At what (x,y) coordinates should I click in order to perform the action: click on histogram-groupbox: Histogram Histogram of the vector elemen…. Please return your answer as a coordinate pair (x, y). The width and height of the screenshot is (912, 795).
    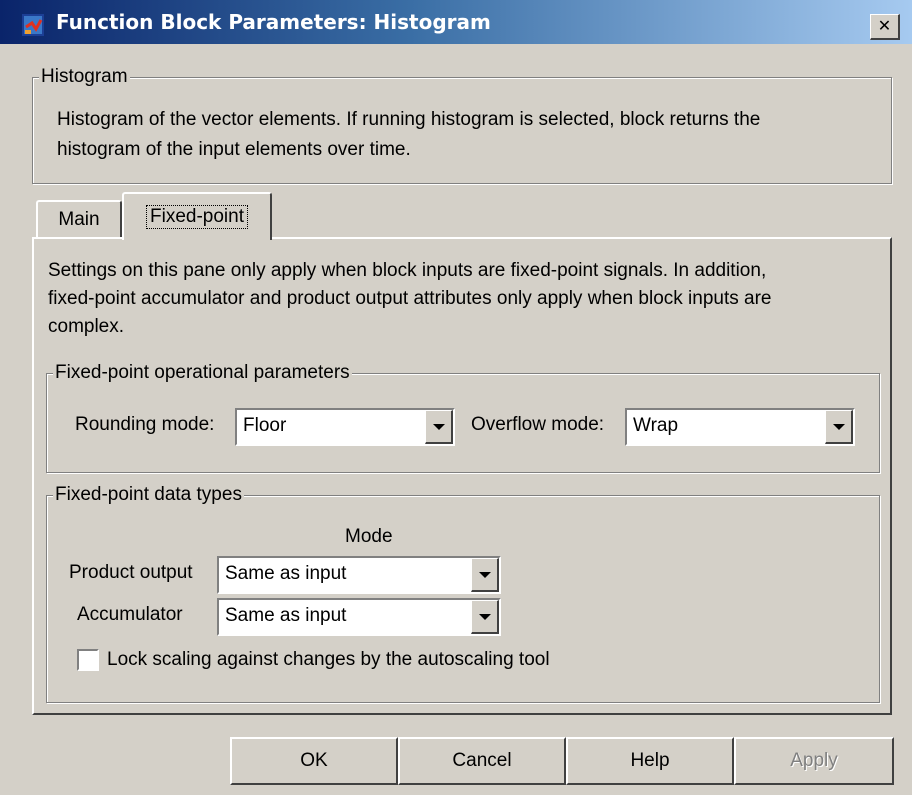
    Looking at the image, I should click on (462, 125).